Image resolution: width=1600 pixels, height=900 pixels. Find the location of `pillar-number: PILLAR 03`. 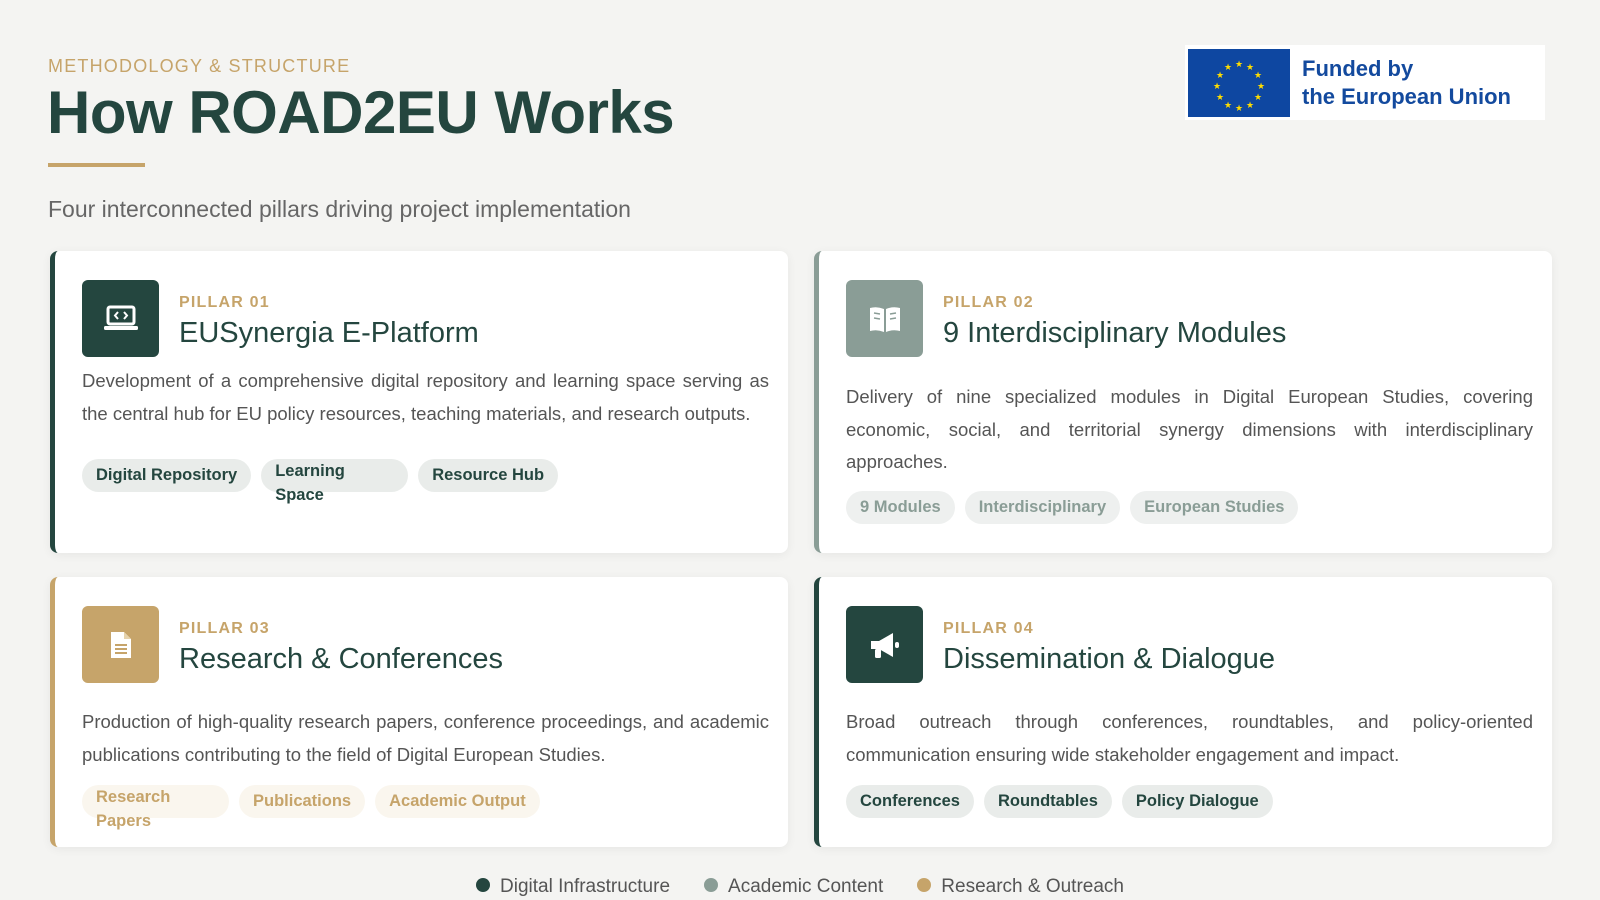

pillar-number: PILLAR 03 is located at coordinates (224, 628).